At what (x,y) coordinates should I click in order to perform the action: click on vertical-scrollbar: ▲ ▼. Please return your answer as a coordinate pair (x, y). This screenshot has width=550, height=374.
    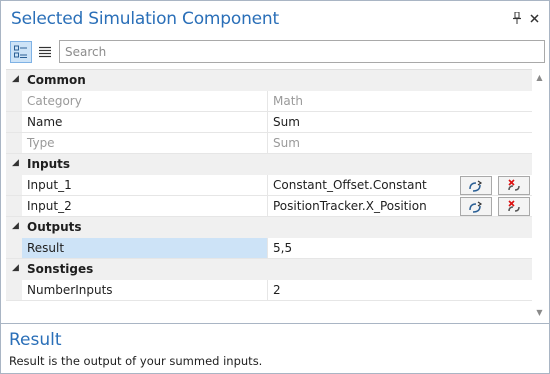
    Looking at the image, I should click on (539, 195).